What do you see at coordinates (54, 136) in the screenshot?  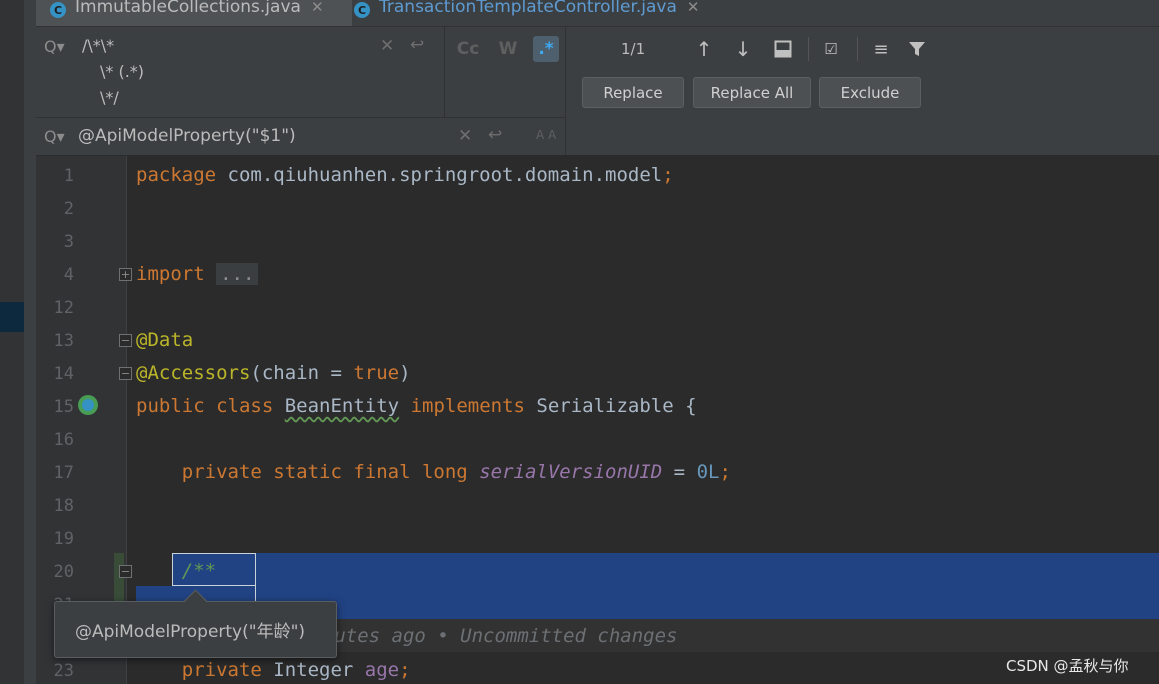 I see `replace-history-icon: Q▾` at bounding box center [54, 136].